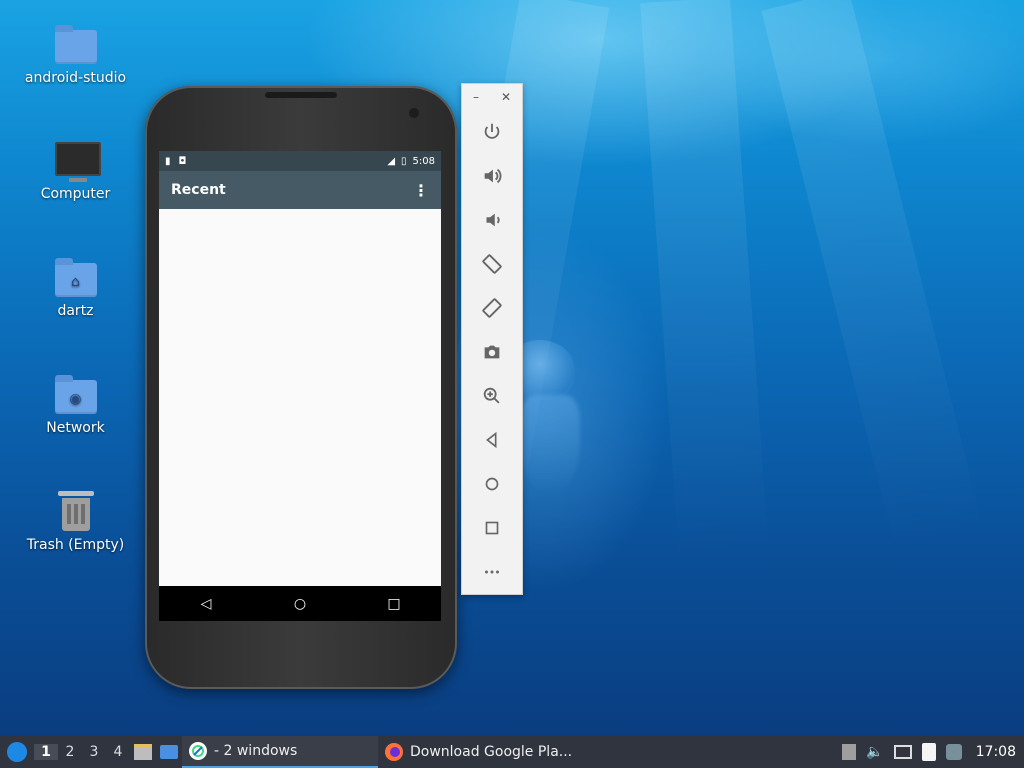 The width and height of the screenshot is (1024, 768). I want to click on rotate-left-button, so click(492, 264).